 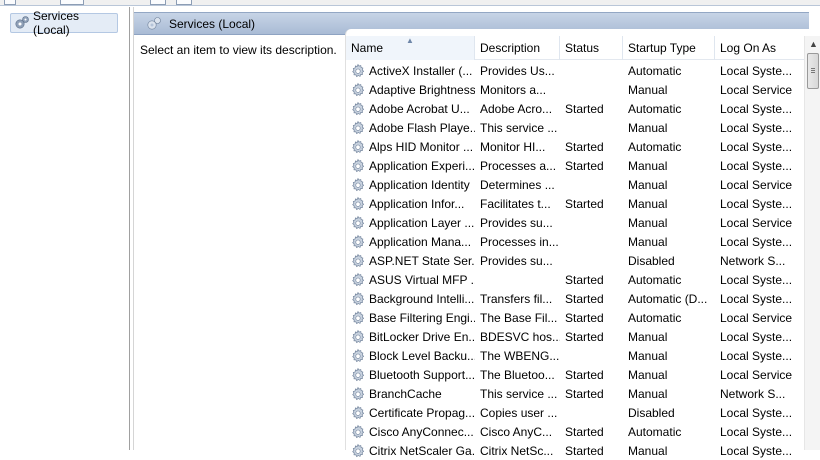 What do you see at coordinates (410, 40) in the screenshot?
I see `sort-ascending-icon: ▲` at bounding box center [410, 40].